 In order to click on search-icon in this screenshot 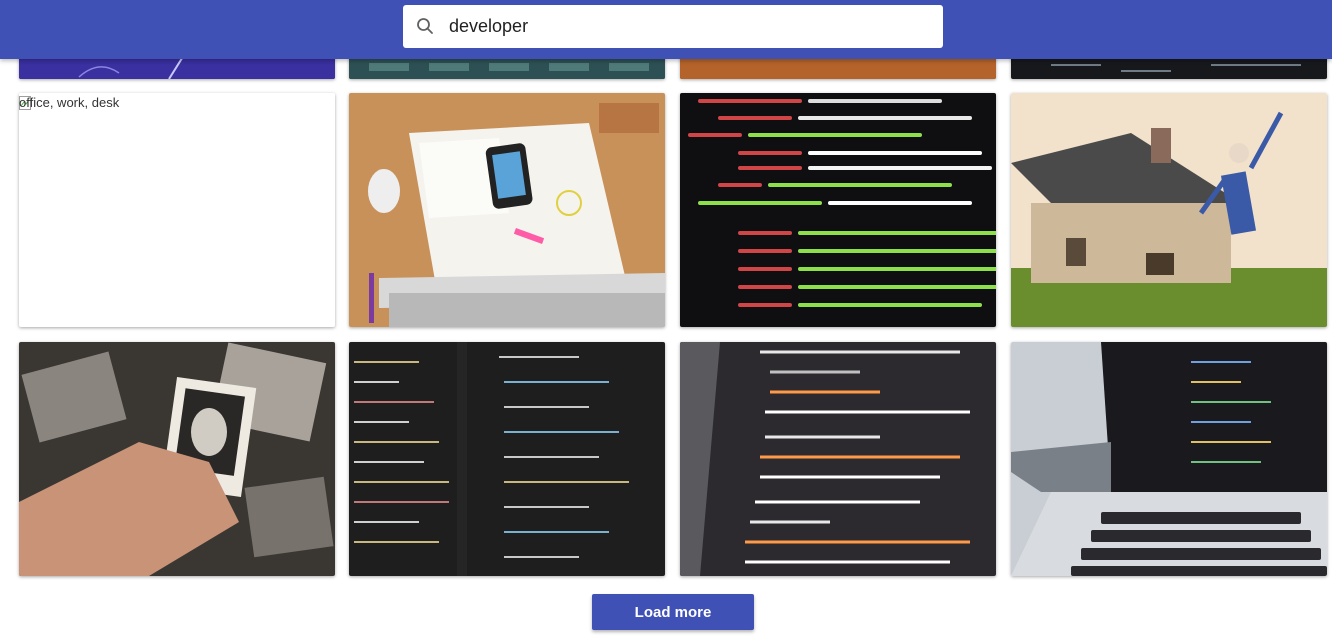, I will do `click(425, 26)`.